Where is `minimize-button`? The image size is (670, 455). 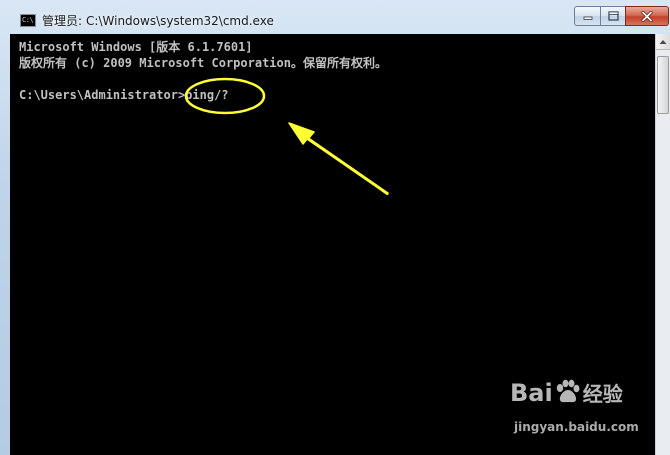 minimize-button is located at coordinates (587, 16).